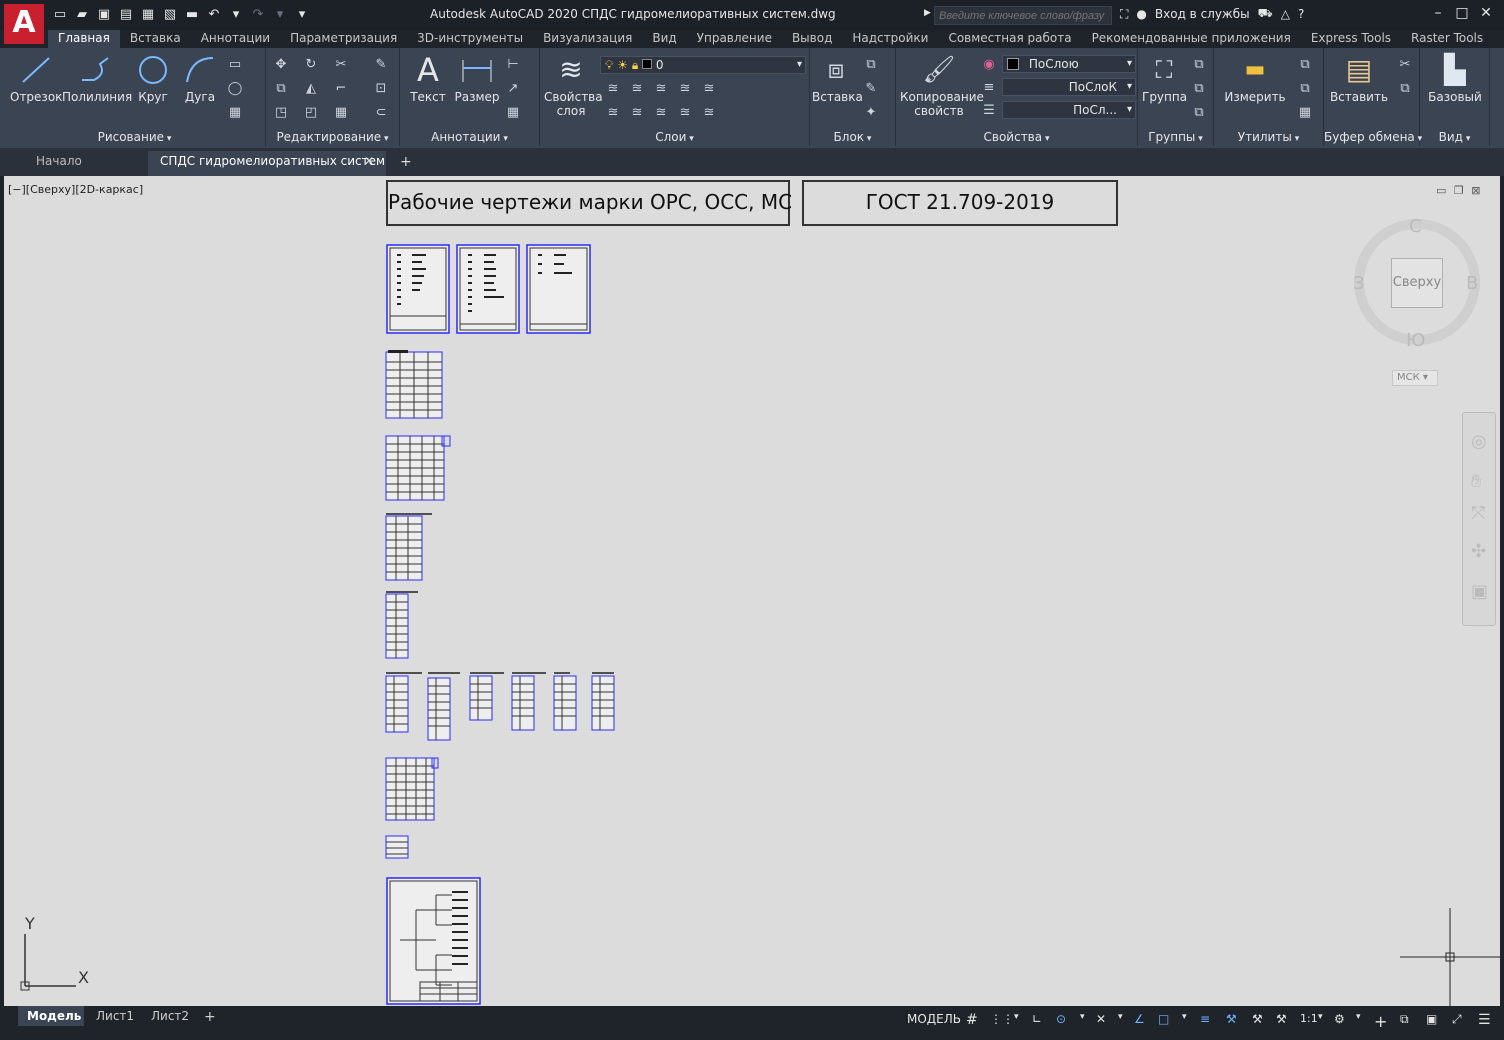  I want to click on layer-unlock-icon: ≊, so click(685, 113).